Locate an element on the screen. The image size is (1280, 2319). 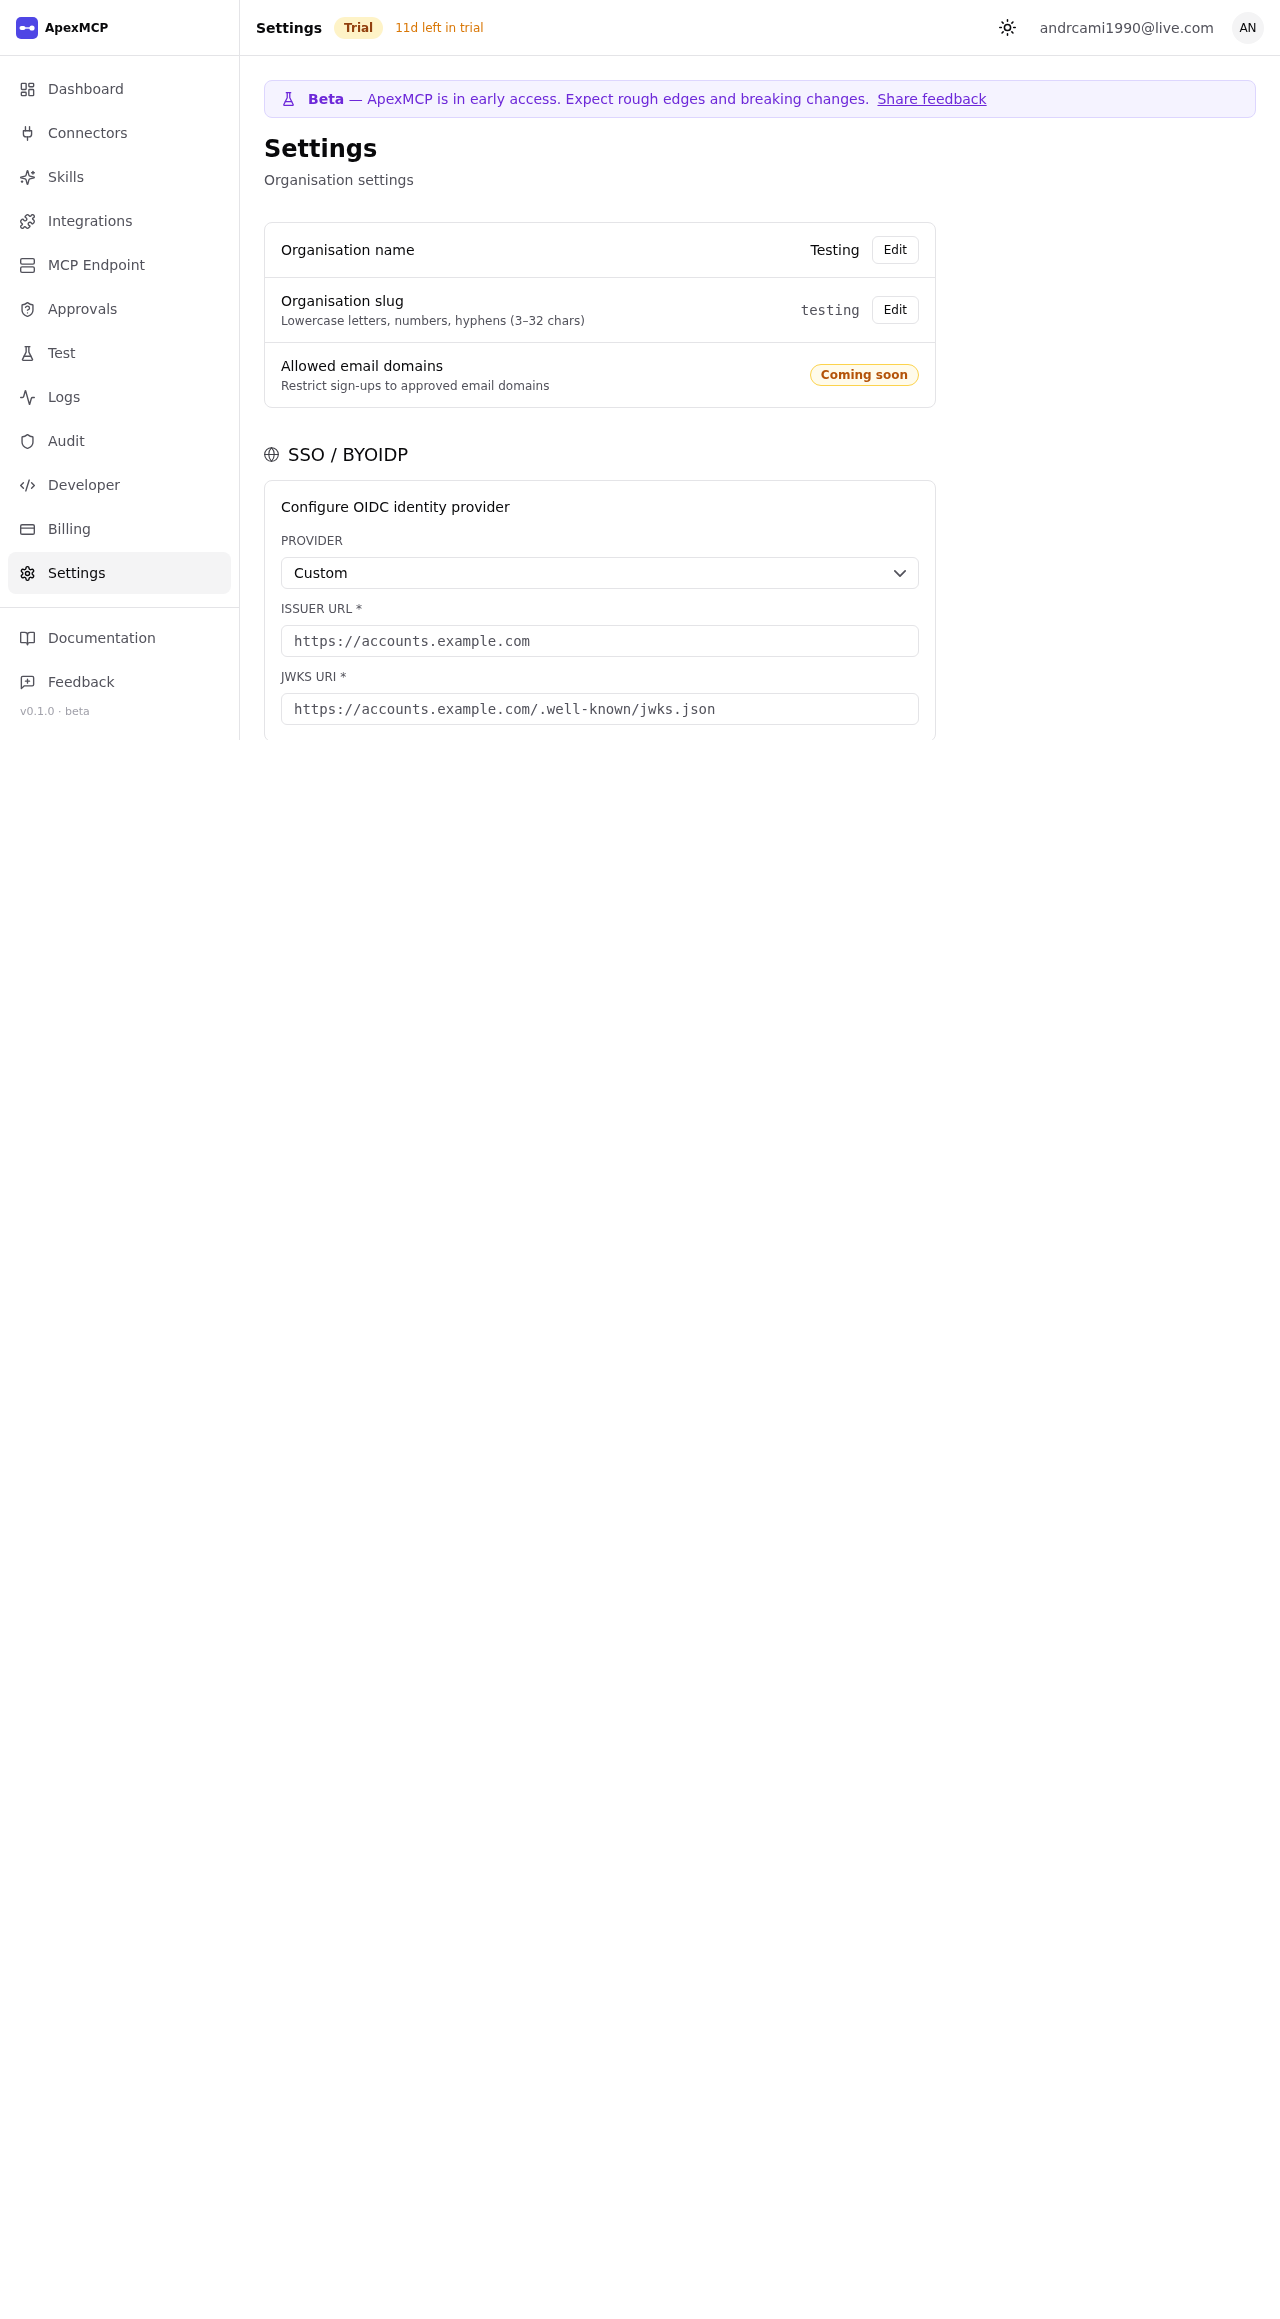
page-subtitle: Organisation settings is located at coordinates (339, 180).